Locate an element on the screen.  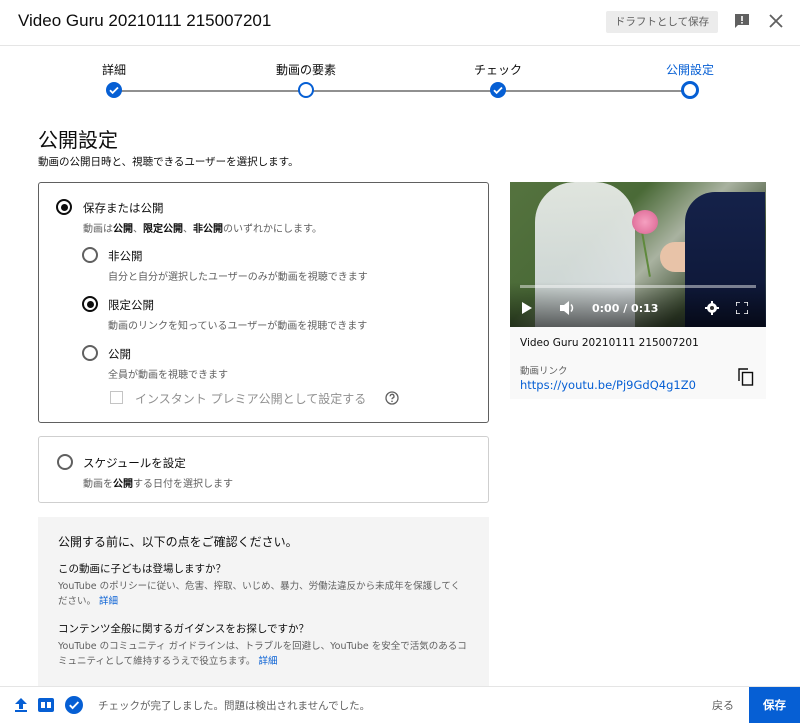
checklist-question-children: この動画に子どもは登場しますか？ is located at coordinates (142, 569).